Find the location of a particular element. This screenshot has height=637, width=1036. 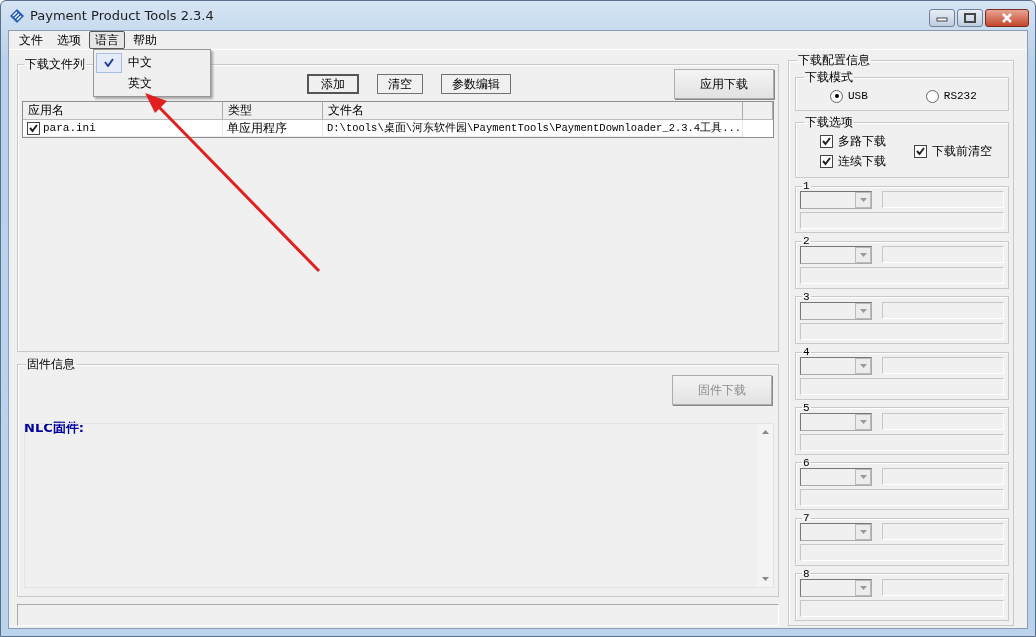

table-cell: 单应用程序 is located at coordinates (273, 128).